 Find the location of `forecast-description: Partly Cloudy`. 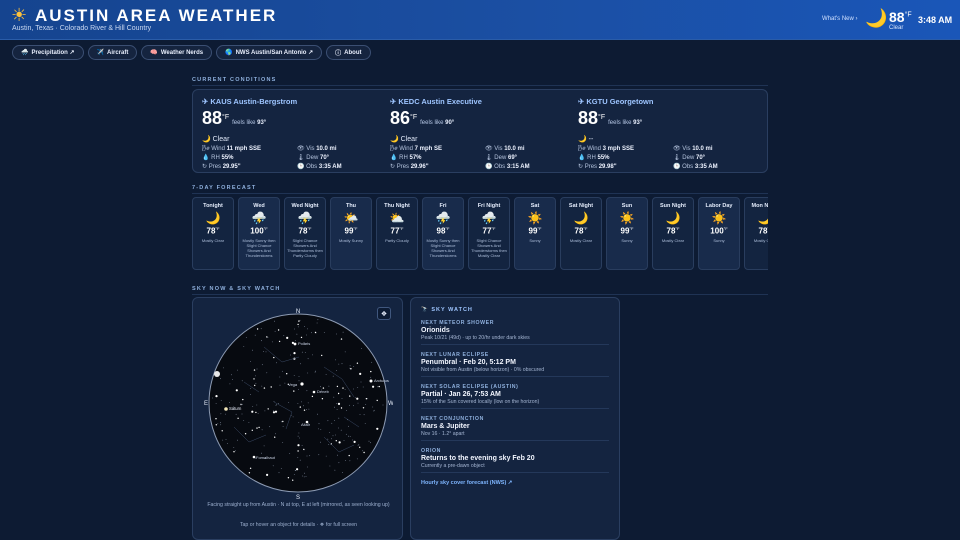

forecast-description: Partly Cloudy is located at coordinates (397, 240).